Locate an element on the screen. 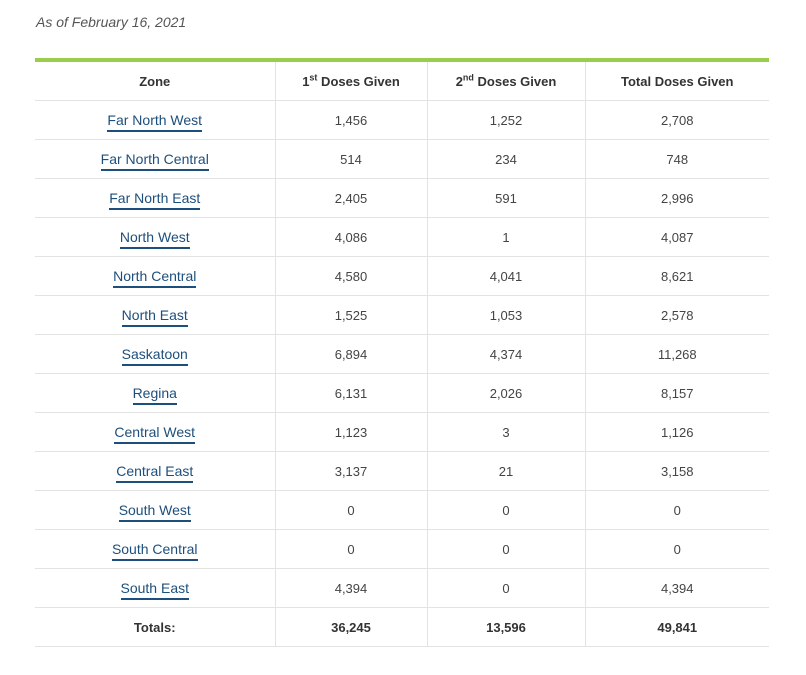 This screenshot has width=806, height=675. total-doses-cell: 4,394 is located at coordinates (677, 588).